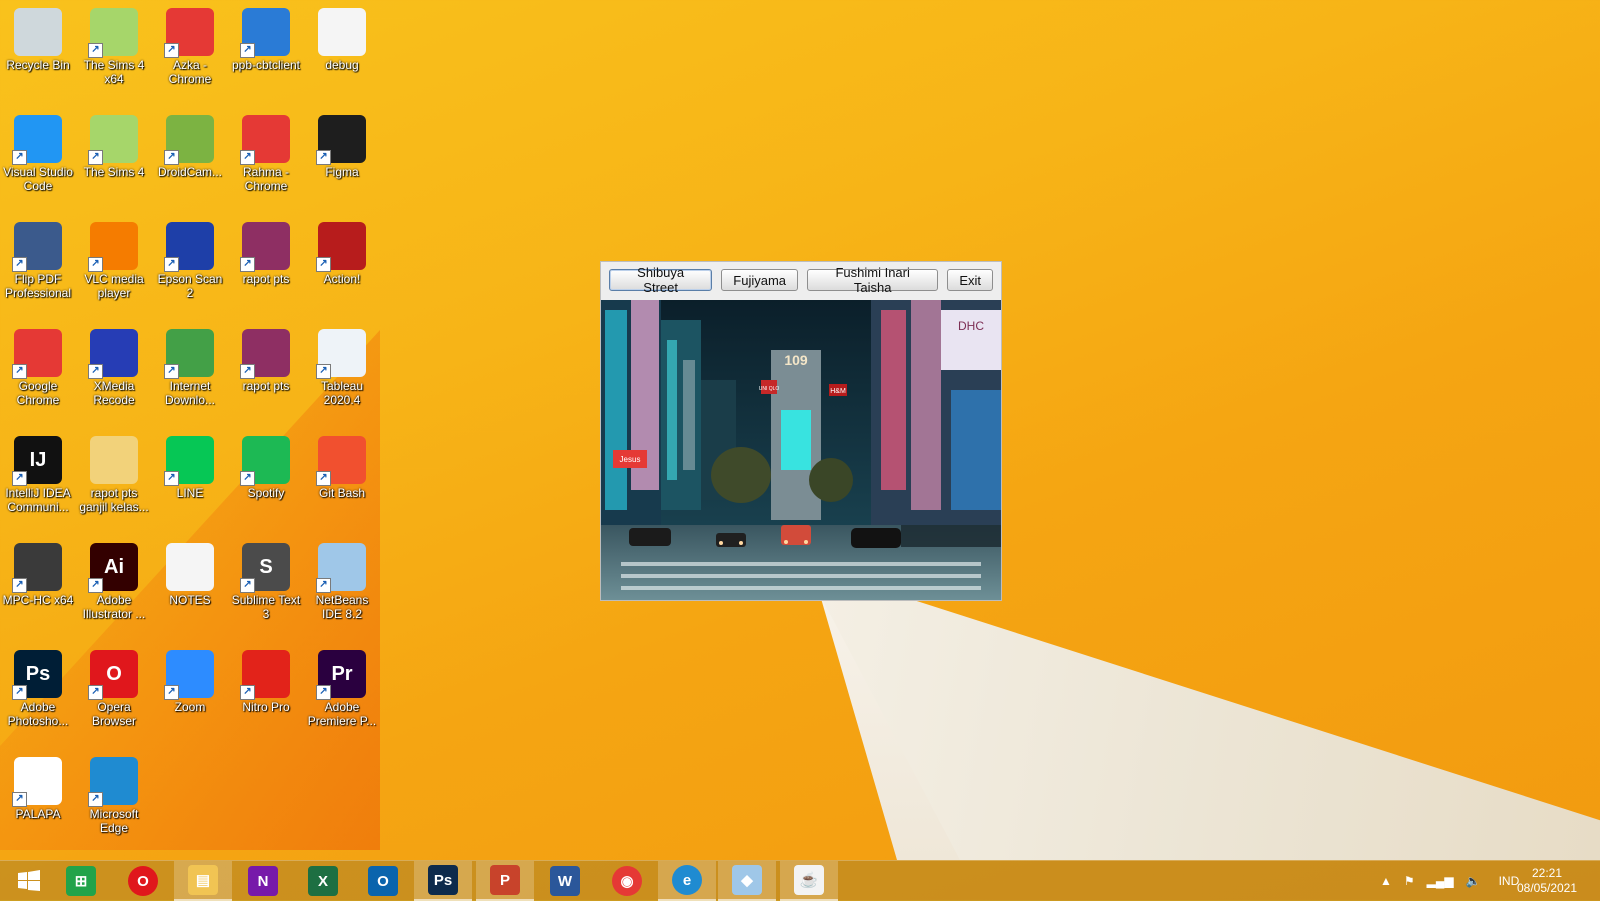 The width and height of the screenshot is (1600, 901). What do you see at coordinates (190, 266) in the screenshot?
I see `desktop-icon: ↗ Epson Scan 2` at bounding box center [190, 266].